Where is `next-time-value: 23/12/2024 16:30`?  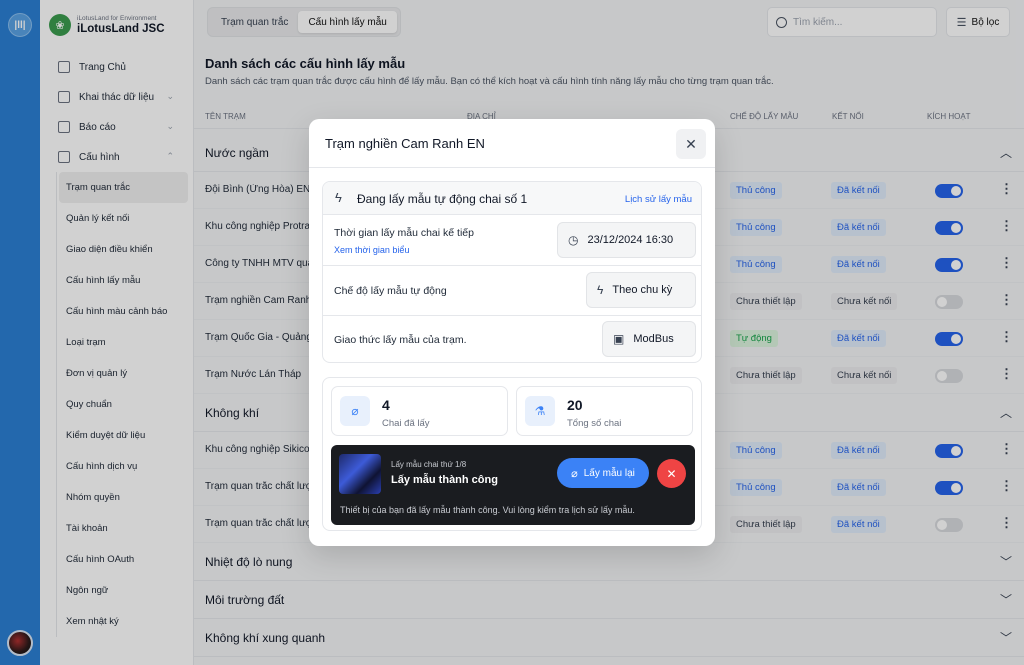 next-time-value: 23/12/2024 16:30 is located at coordinates (630, 240).